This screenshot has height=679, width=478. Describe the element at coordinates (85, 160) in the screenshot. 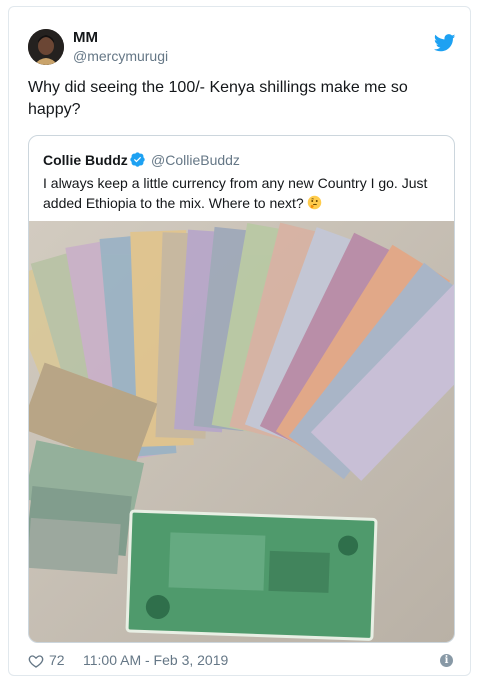

I see `quoted-author-name: Collie Buddz` at that location.